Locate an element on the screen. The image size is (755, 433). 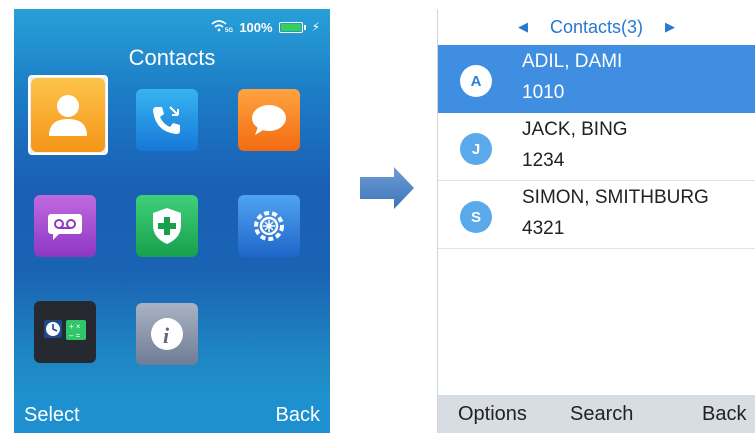
contact-name: SIMON, SMITHBURG is located at coordinates (615, 197).